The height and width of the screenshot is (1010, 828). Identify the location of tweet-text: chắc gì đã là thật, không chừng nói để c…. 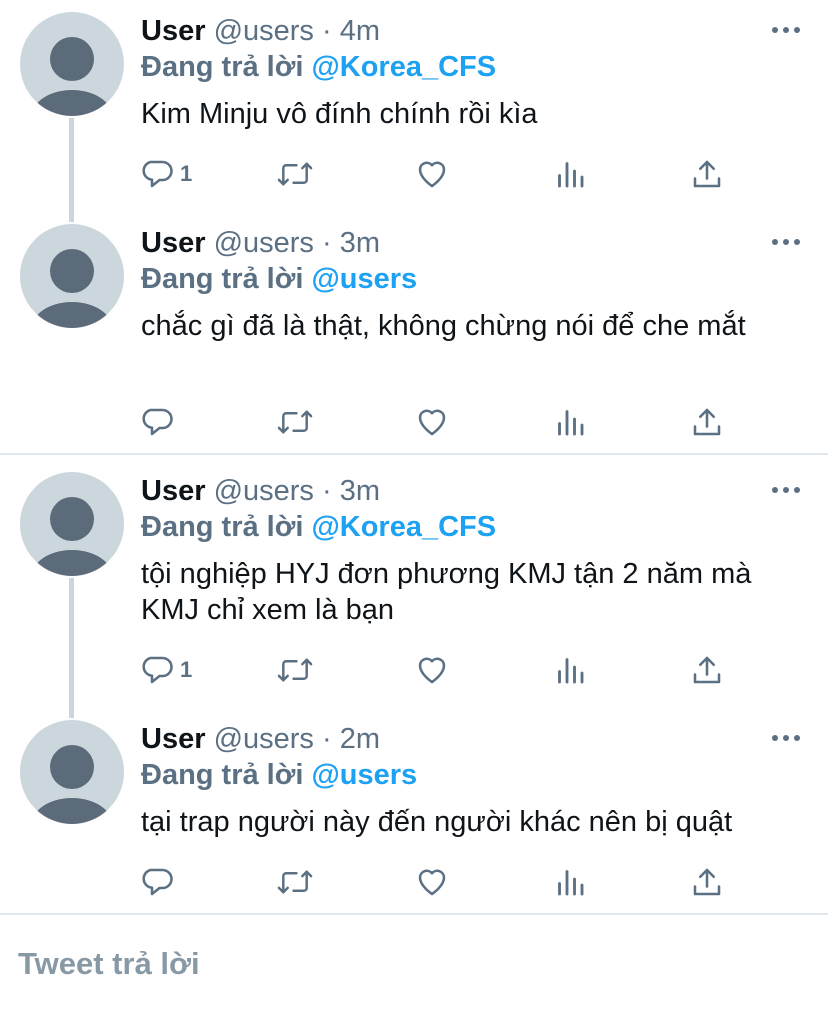
(443, 326).